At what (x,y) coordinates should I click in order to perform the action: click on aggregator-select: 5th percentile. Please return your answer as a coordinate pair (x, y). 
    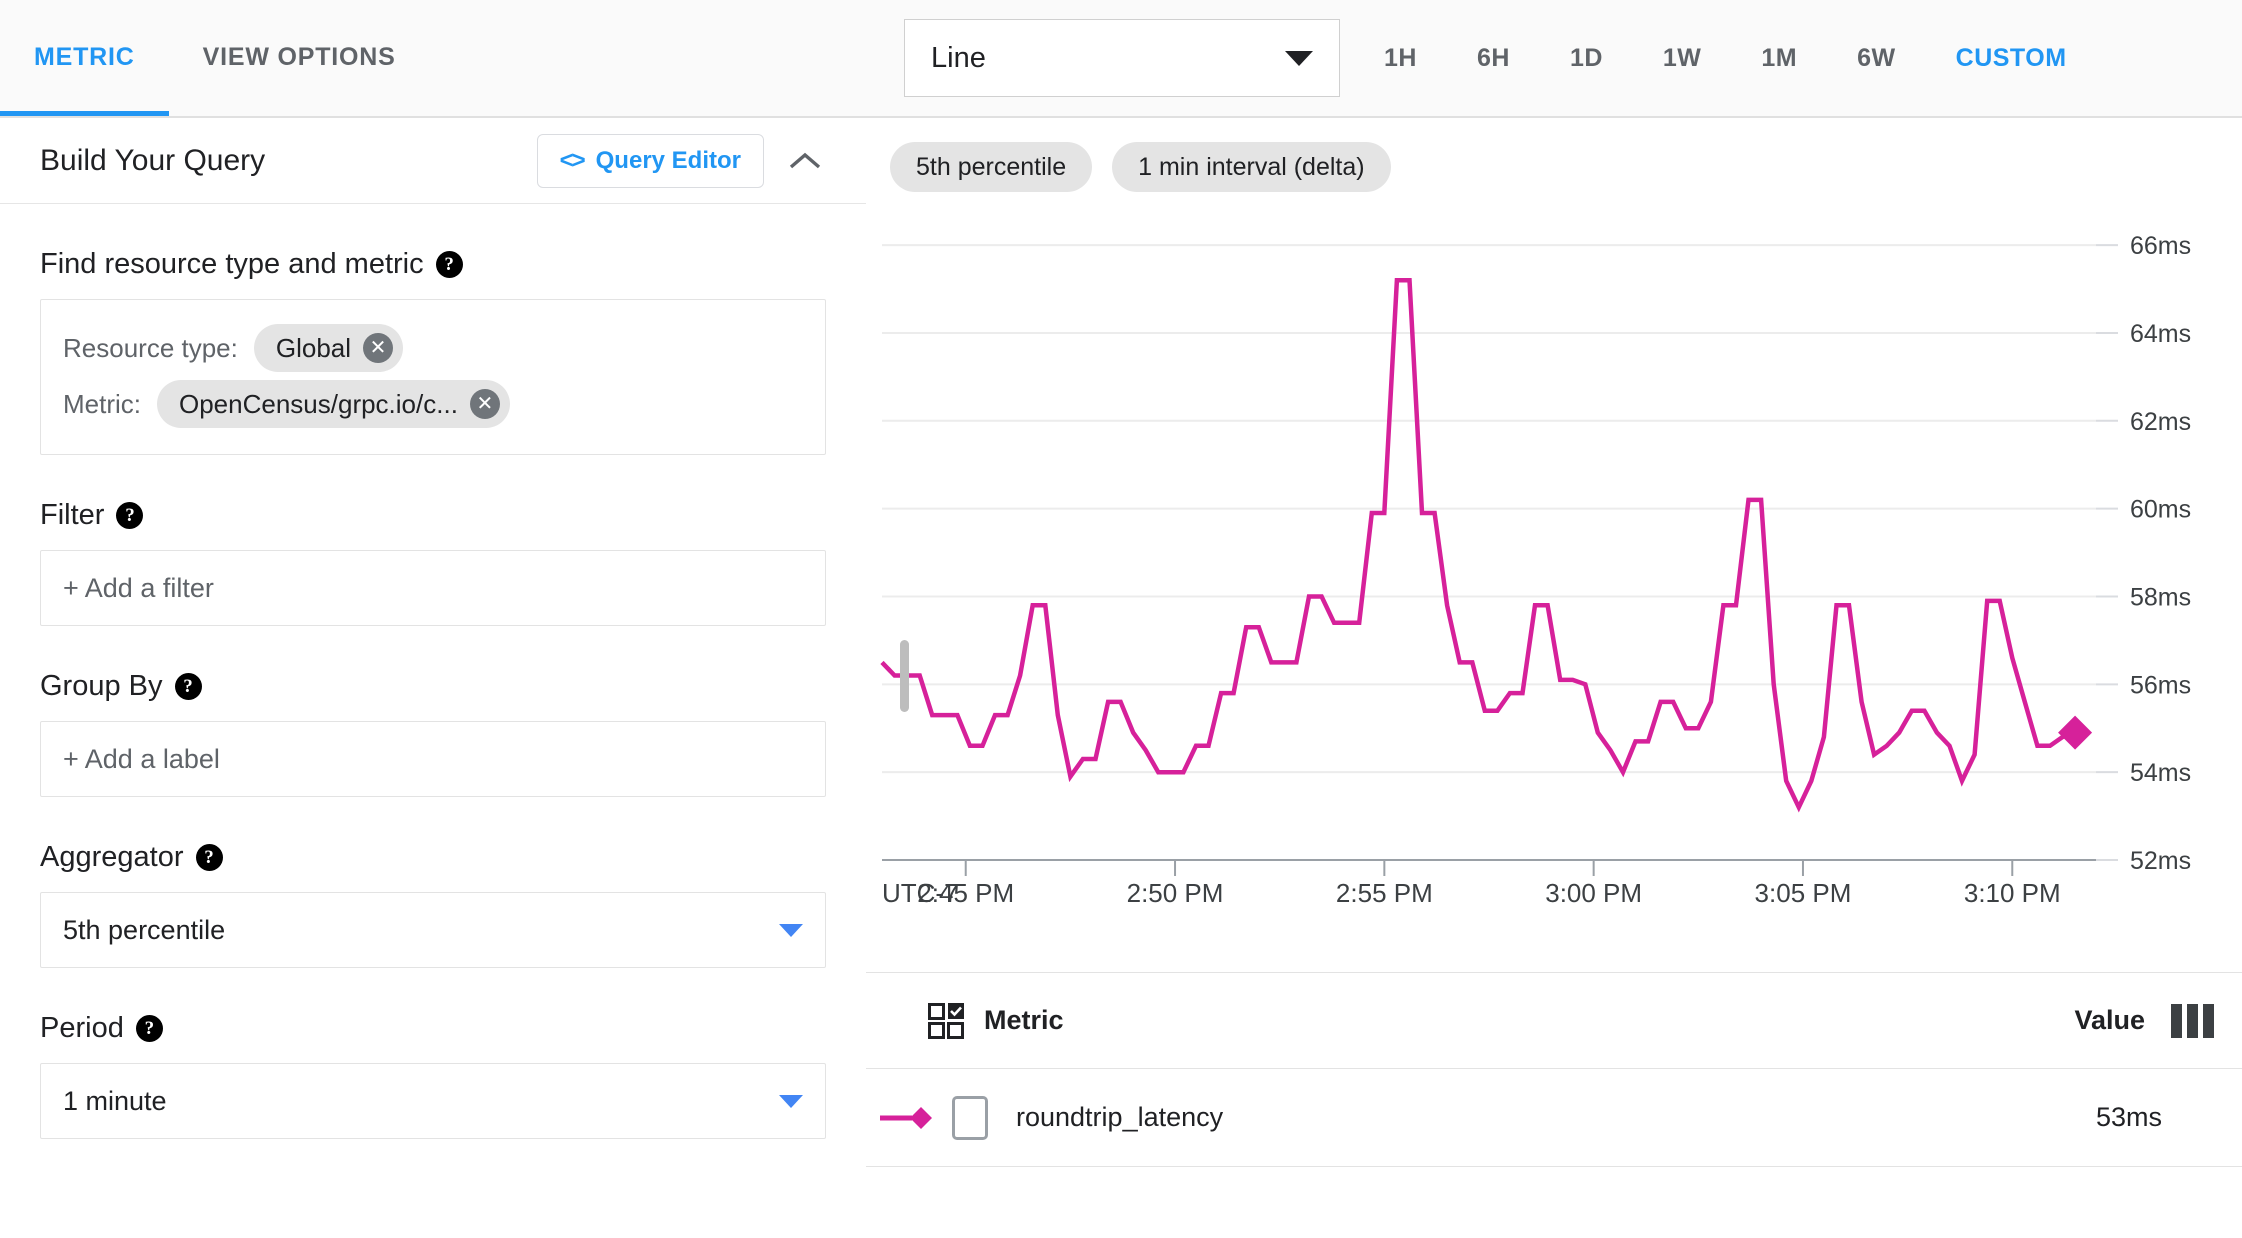
    Looking at the image, I should click on (433, 930).